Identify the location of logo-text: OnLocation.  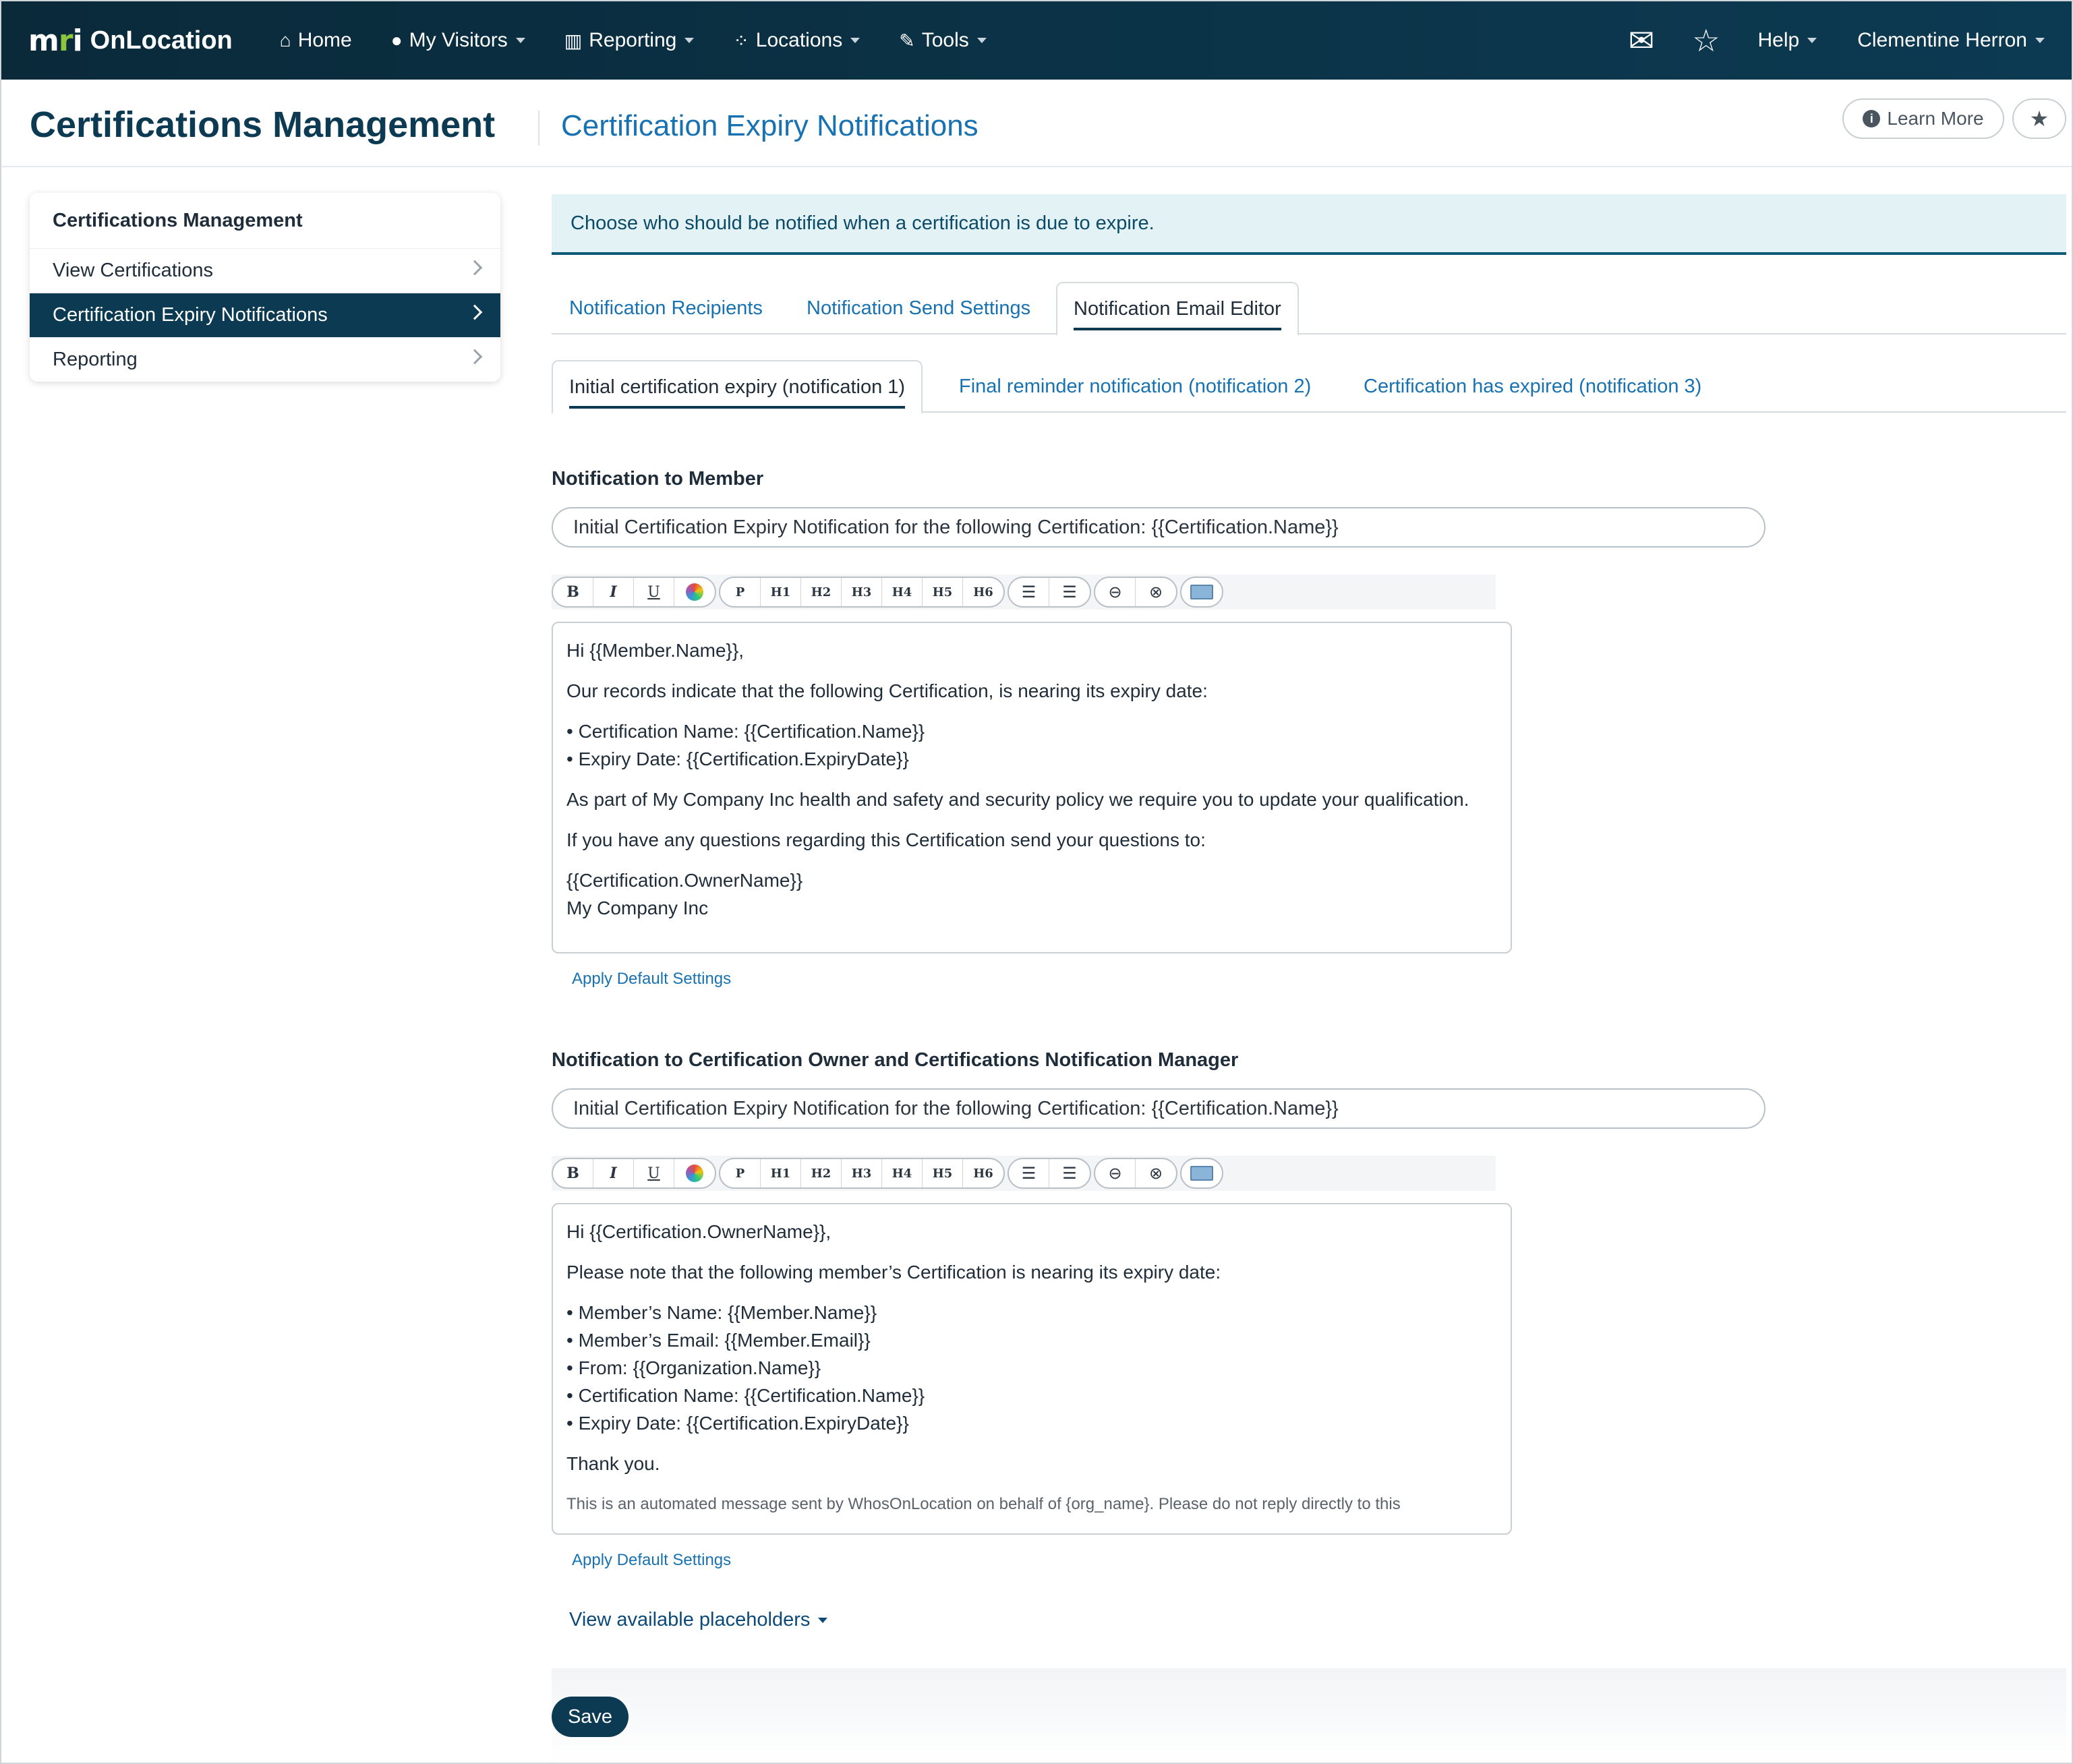
(161, 40).